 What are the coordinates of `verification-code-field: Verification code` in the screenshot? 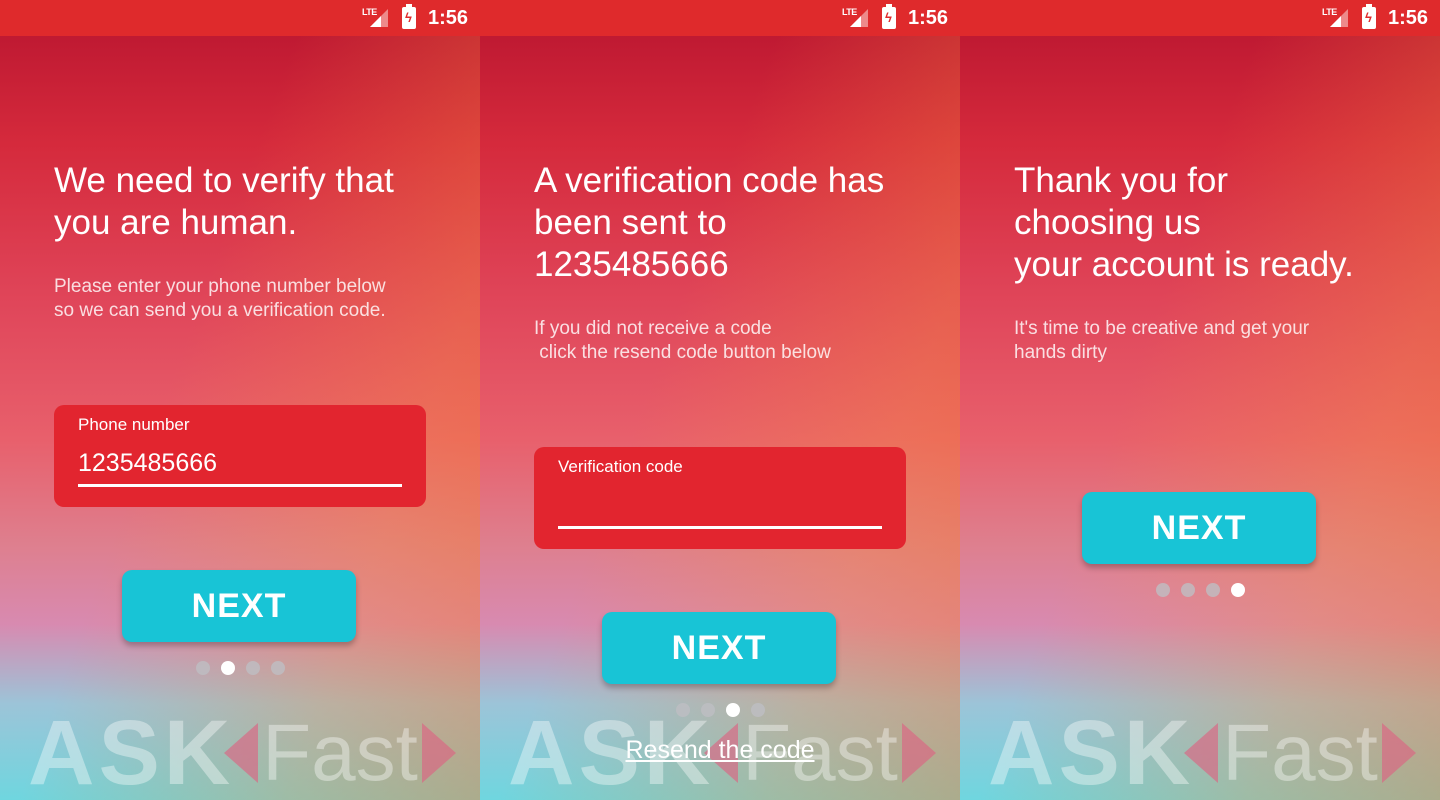 It's located at (720, 498).